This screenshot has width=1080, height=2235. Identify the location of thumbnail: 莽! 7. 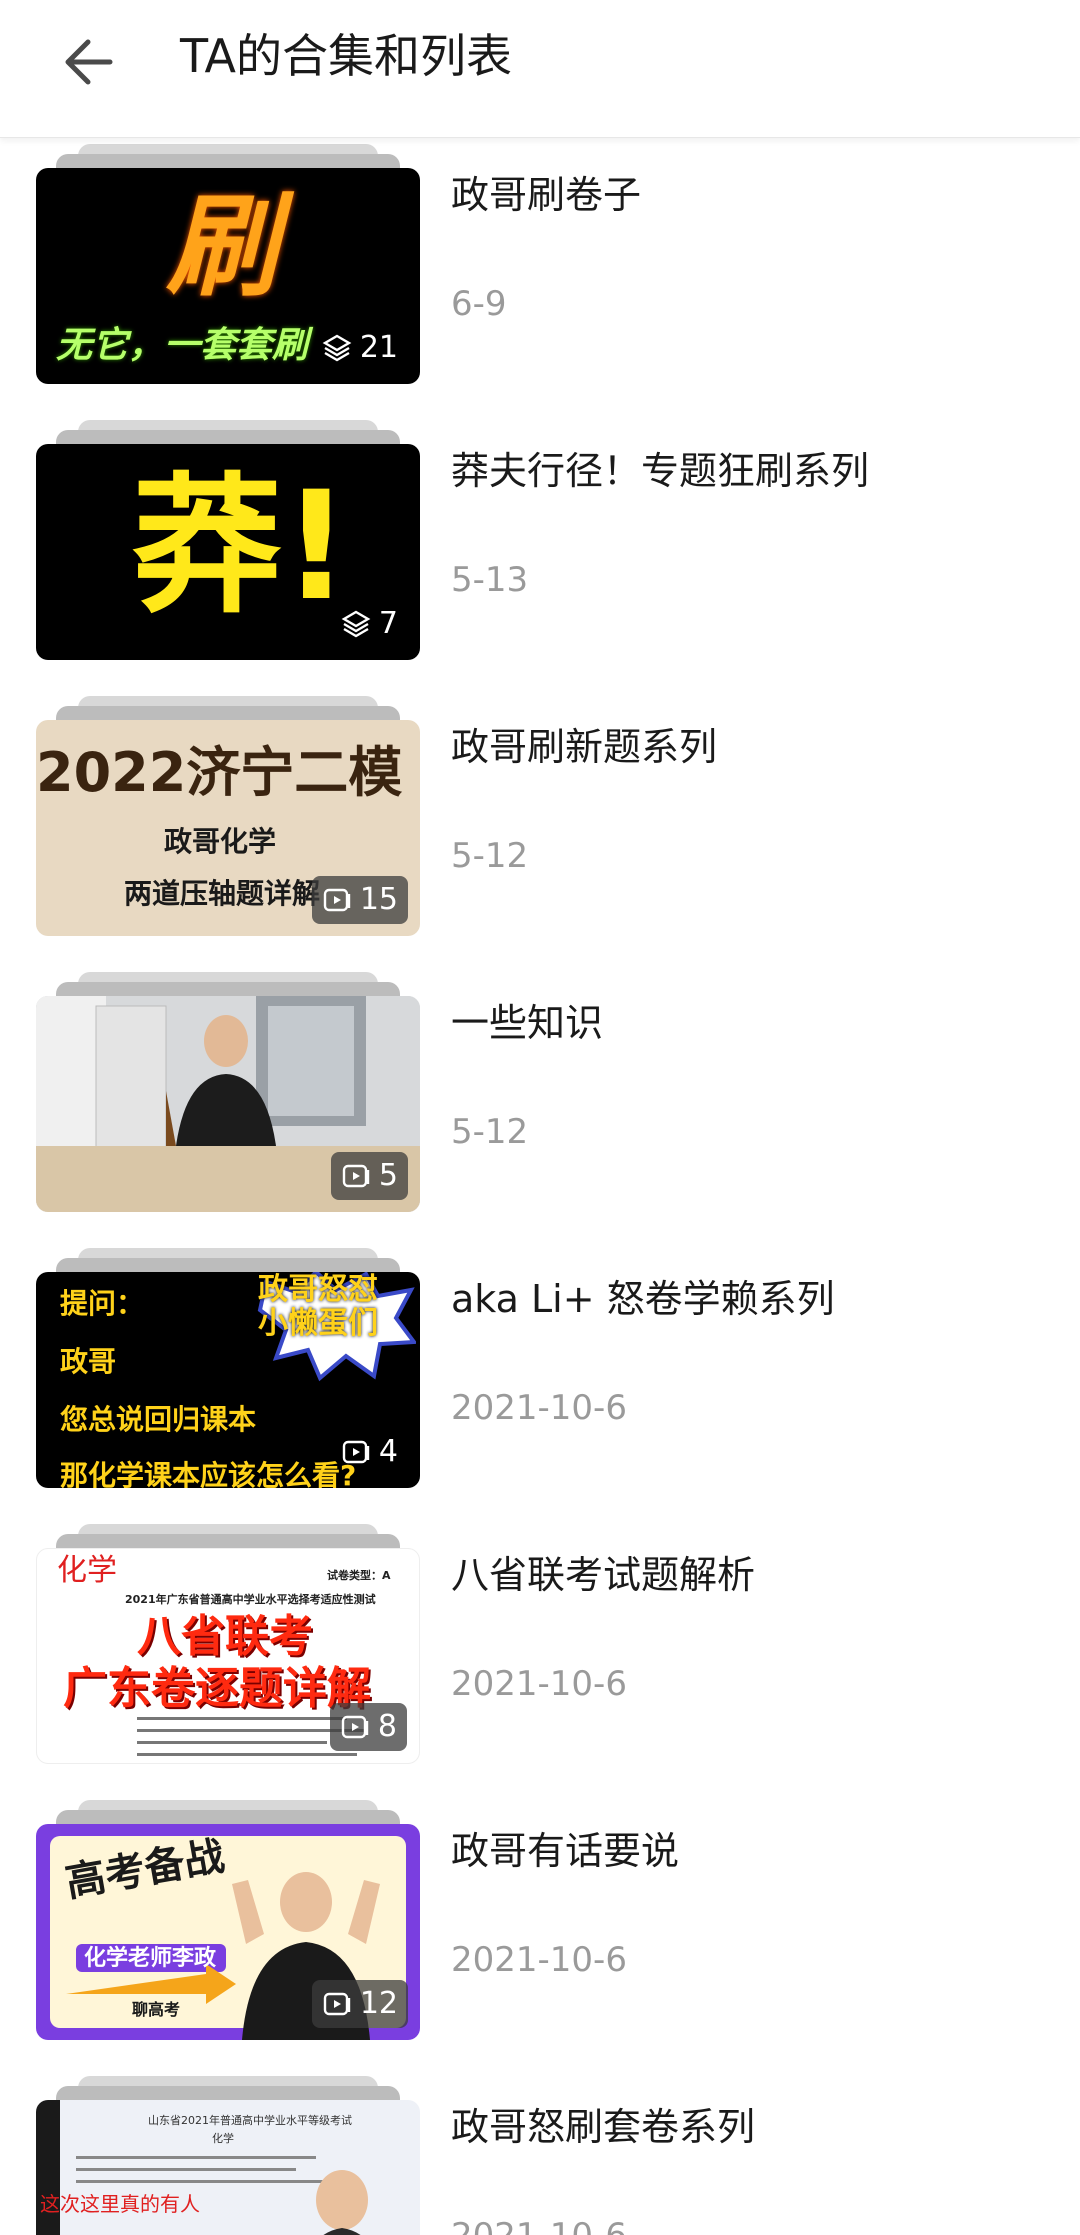
(228, 552).